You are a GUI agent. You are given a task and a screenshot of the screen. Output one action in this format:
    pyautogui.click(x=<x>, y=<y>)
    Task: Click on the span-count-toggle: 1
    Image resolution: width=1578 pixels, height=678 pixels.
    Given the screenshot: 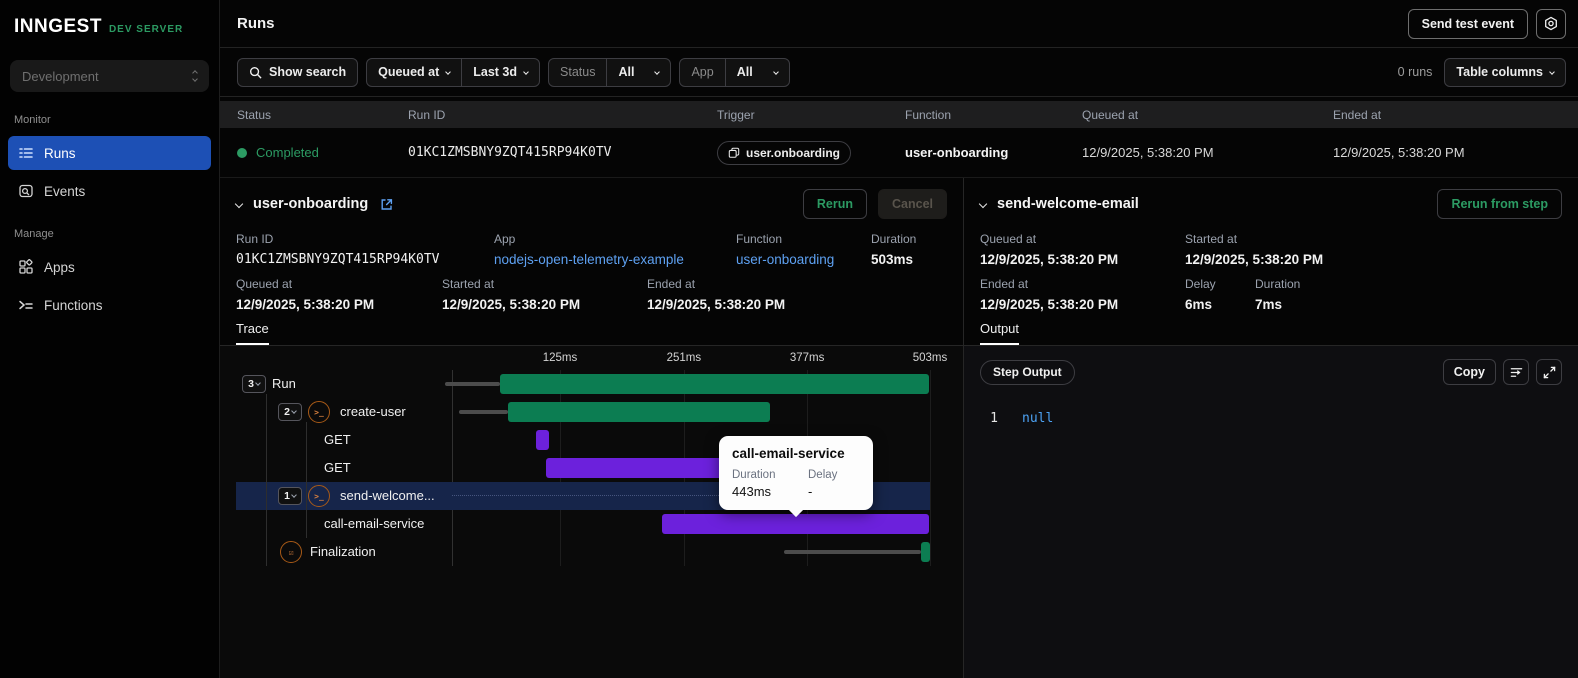 What is the action you would take?
    pyautogui.click(x=290, y=496)
    